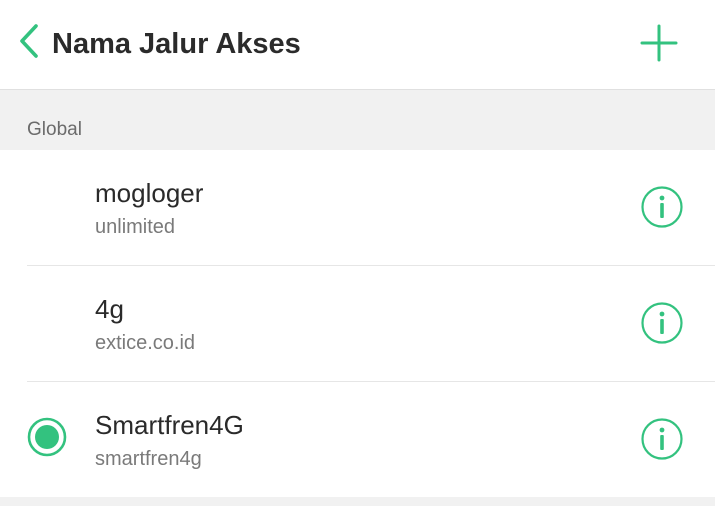 Image resolution: width=715 pixels, height=506 pixels. I want to click on radio-checked-icon, so click(47, 439).